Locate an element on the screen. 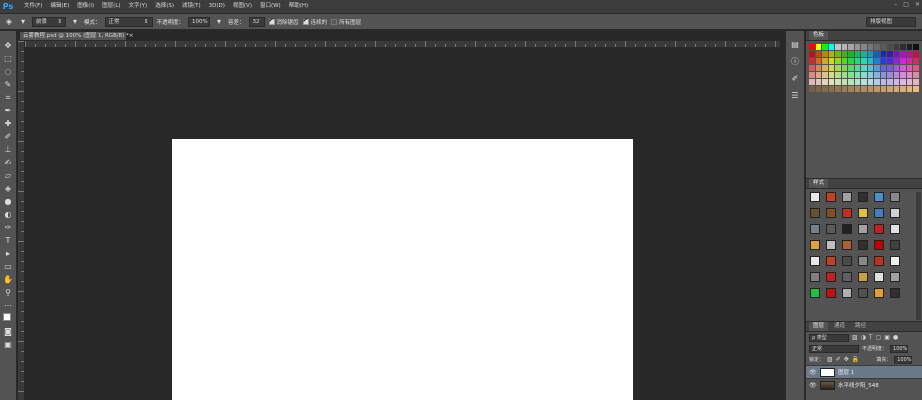 The image size is (922, 400). lock-all-icon: 🔒 is located at coordinates (855, 359).